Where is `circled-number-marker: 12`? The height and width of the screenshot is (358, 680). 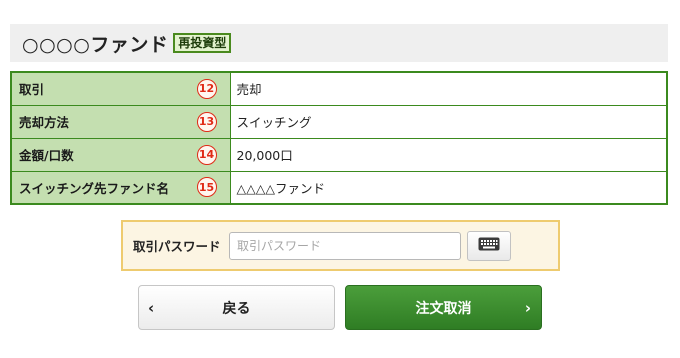
circled-number-marker: 12 is located at coordinates (206, 88).